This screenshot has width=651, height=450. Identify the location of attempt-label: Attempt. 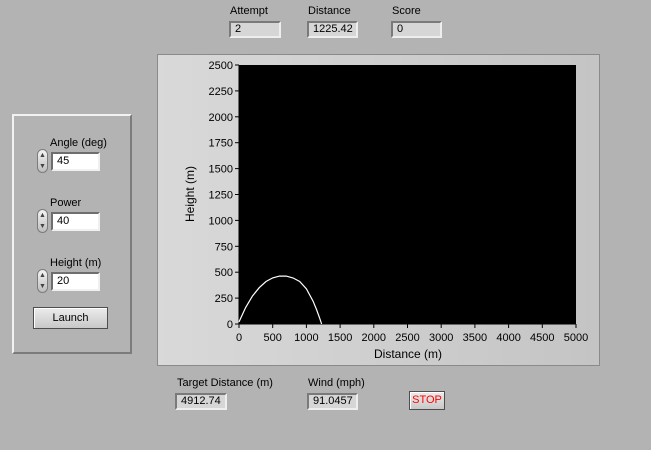
(249, 11).